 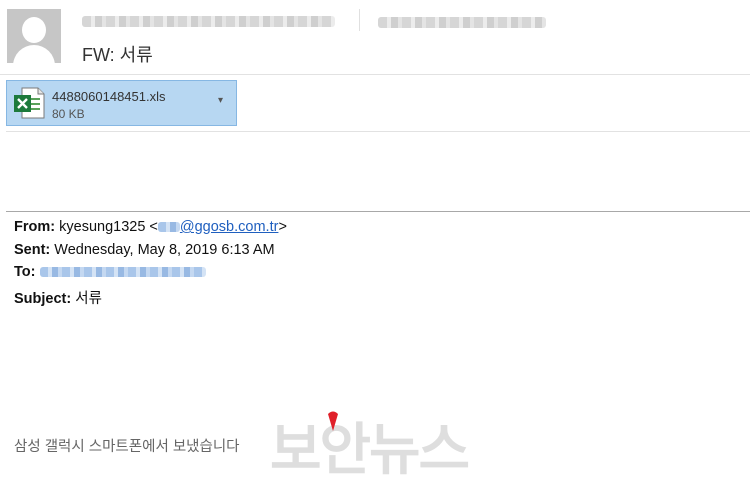 What do you see at coordinates (220, 100) in the screenshot?
I see `chevron-down-icon: ▾` at bounding box center [220, 100].